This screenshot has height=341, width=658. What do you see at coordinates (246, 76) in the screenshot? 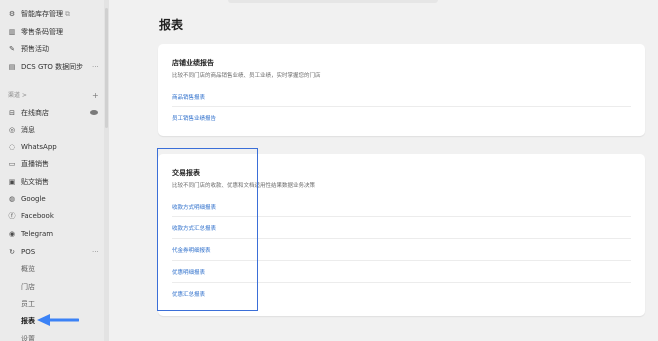
I see `card-description: 比较不同门店的商品销售业绩、员工业绩，实时掌握您的门店` at bounding box center [246, 76].